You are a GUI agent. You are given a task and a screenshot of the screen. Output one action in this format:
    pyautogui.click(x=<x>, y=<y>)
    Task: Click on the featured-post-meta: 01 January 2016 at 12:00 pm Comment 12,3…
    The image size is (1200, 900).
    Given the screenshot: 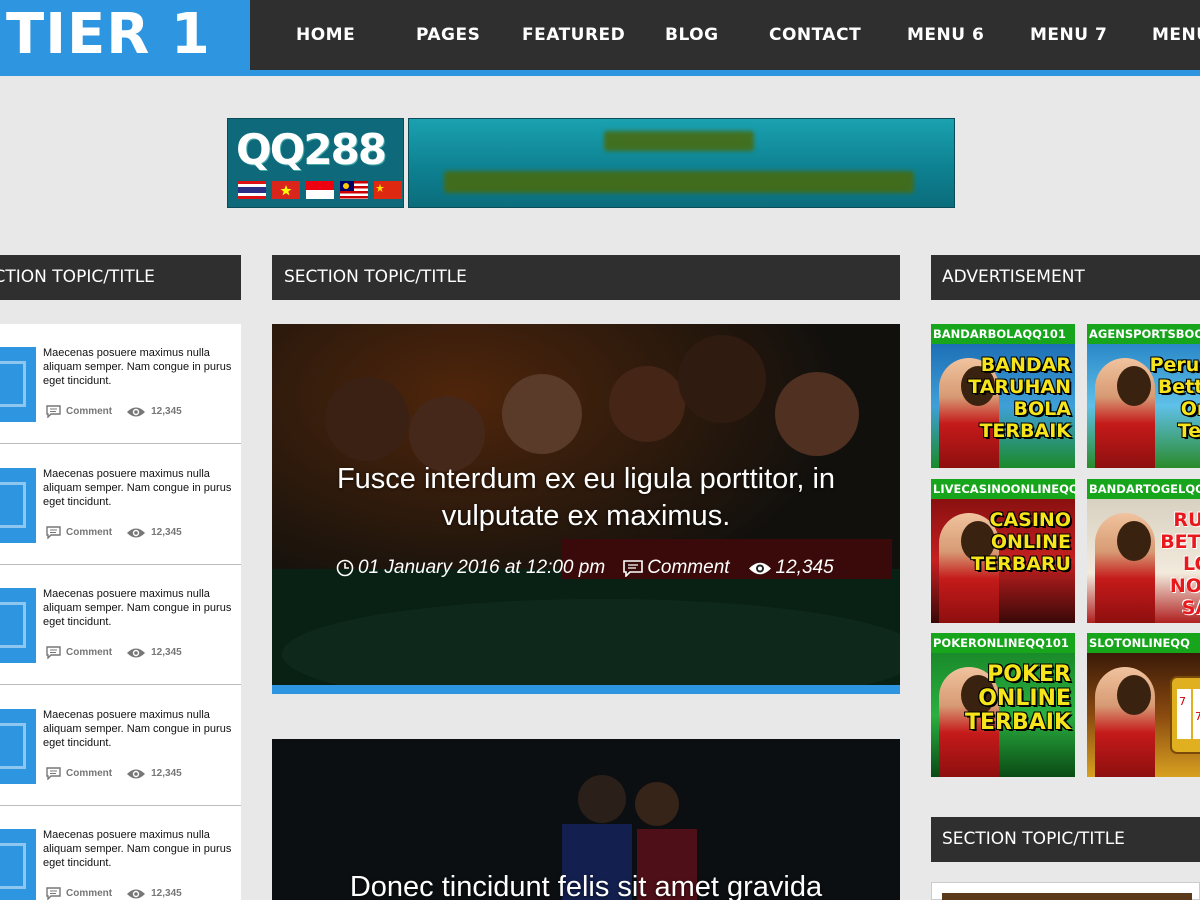 What is the action you would take?
    pyautogui.click(x=594, y=568)
    